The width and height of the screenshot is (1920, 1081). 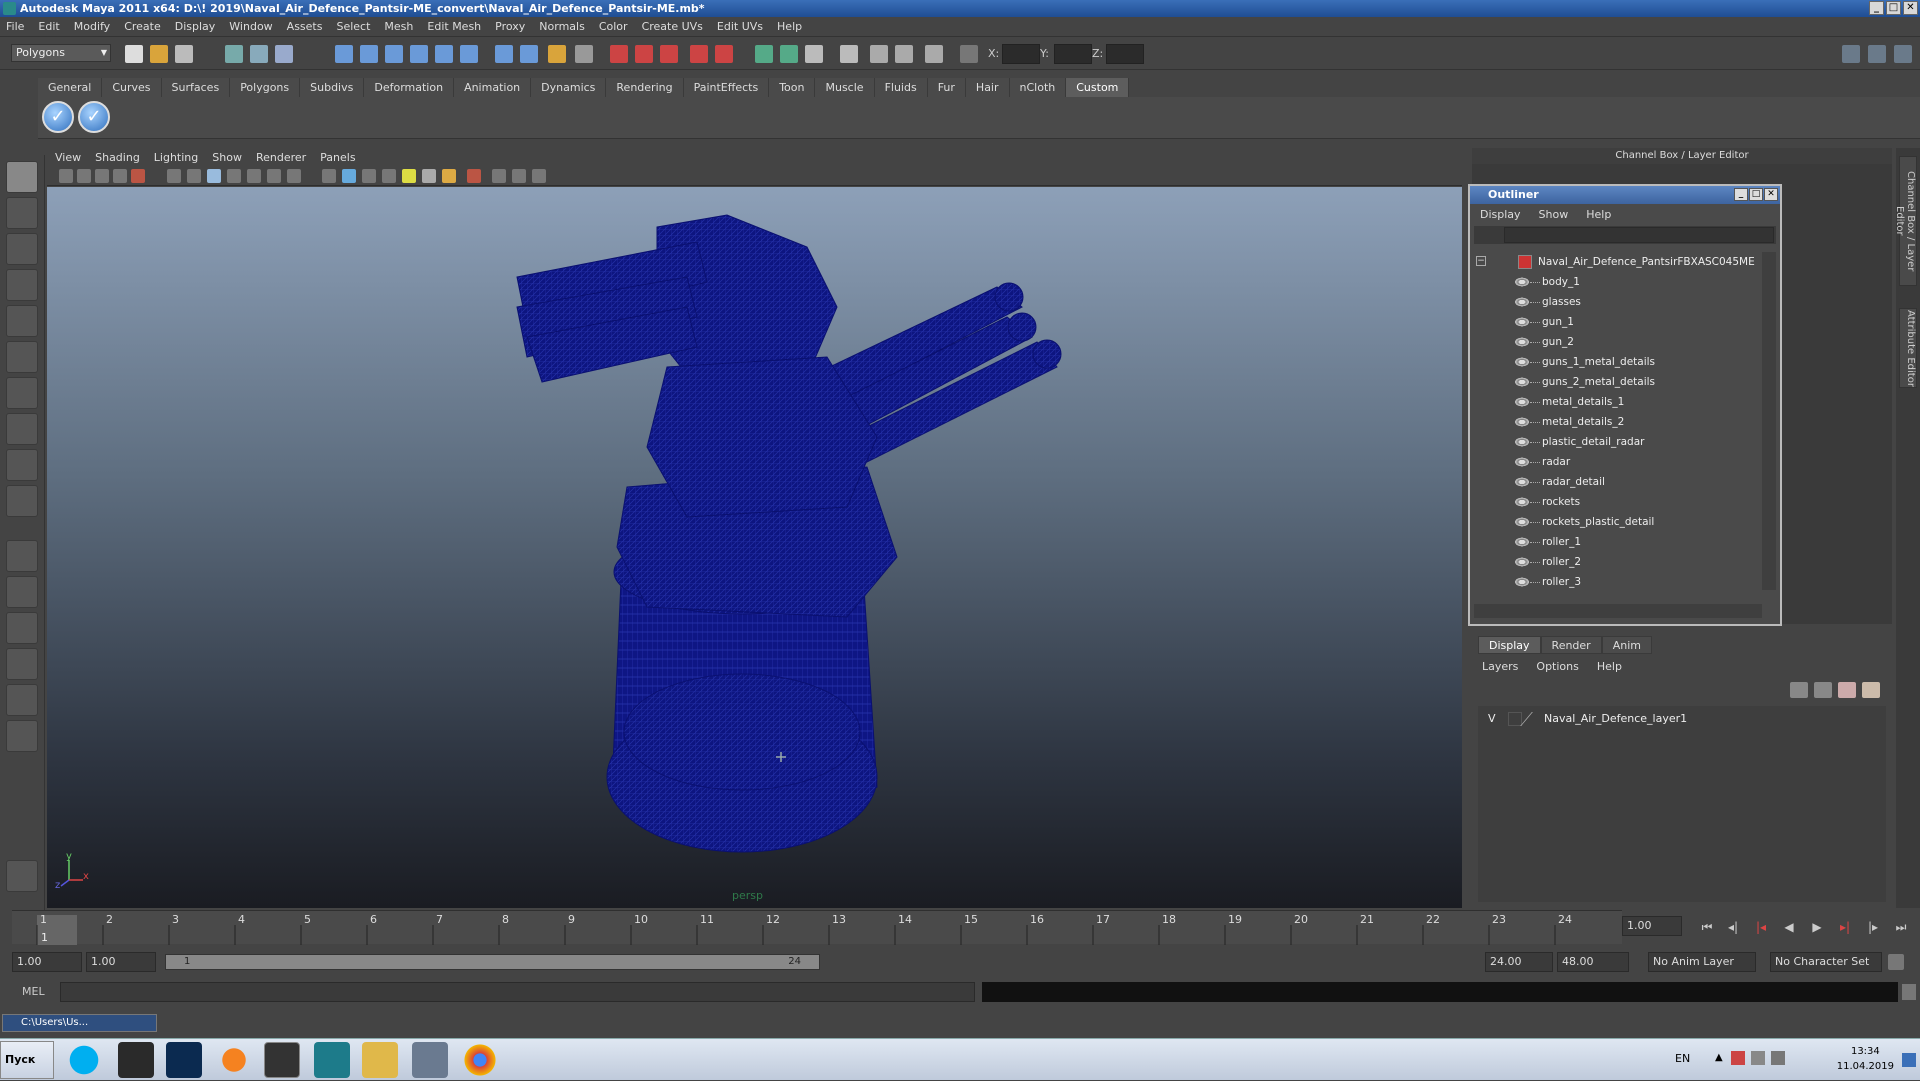 What do you see at coordinates (1682, 719) in the screenshot?
I see `layer-row: V Naval_Air_Defence_layer1` at bounding box center [1682, 719].